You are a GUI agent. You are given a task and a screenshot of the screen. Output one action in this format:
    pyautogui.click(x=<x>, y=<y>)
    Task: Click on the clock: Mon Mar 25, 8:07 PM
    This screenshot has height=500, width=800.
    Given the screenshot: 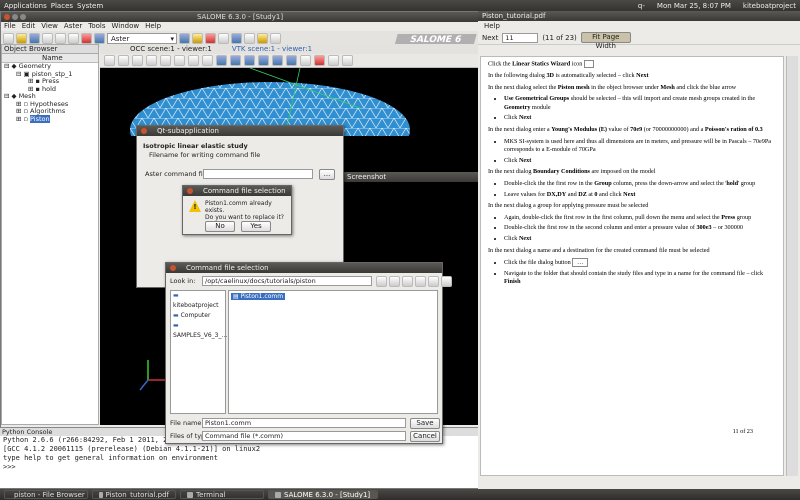 What is the action you would take?
    pyautogui.click(x=694, y=6)
    